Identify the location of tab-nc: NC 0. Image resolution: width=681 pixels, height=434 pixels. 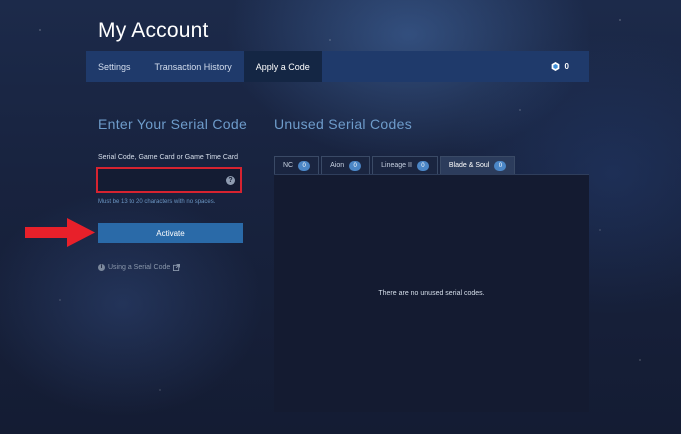
(297, 165).